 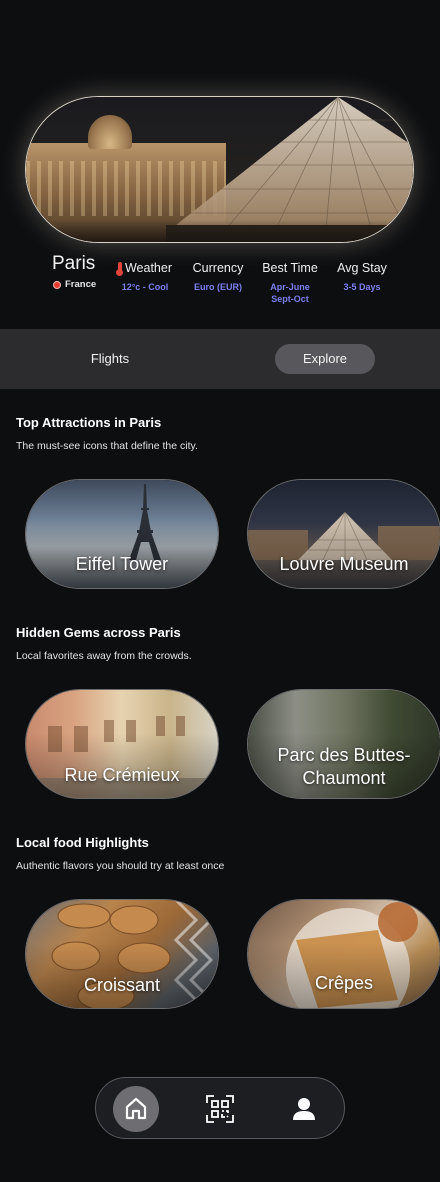 I want to click on nav-profile-button, so click(x=304, y=1109).